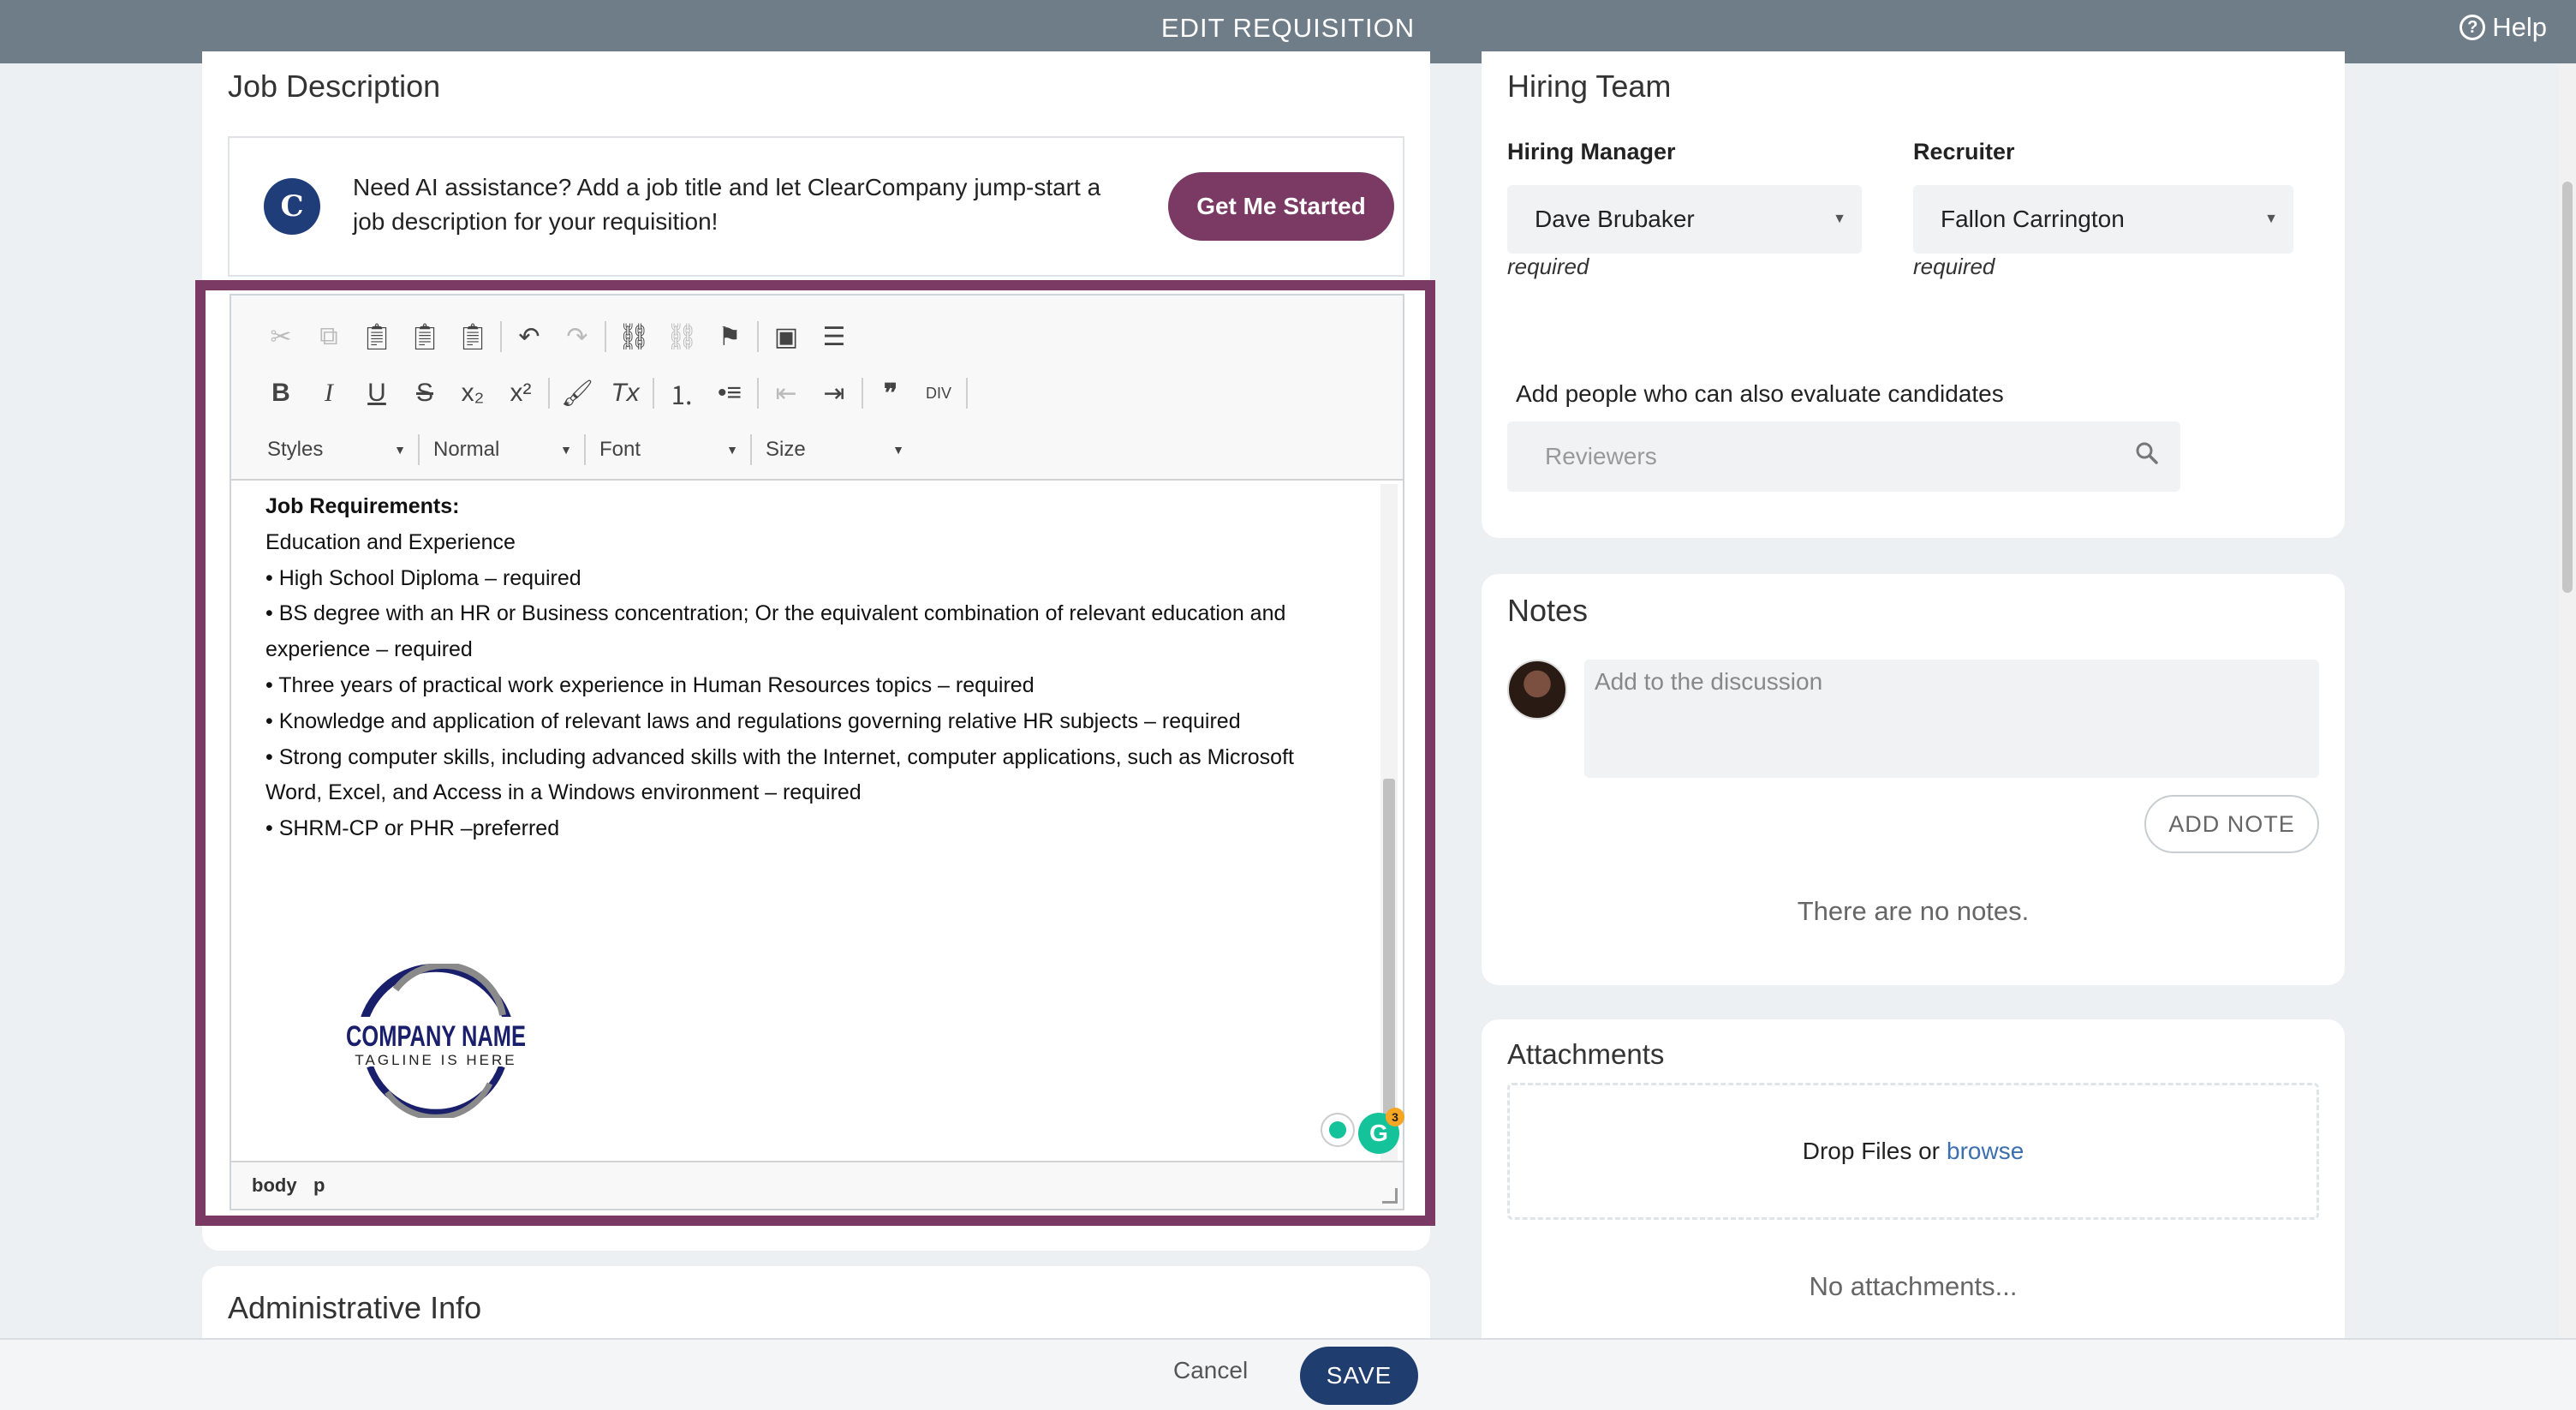  I want to click on resize-grip-icon, so click(1390, 1196).